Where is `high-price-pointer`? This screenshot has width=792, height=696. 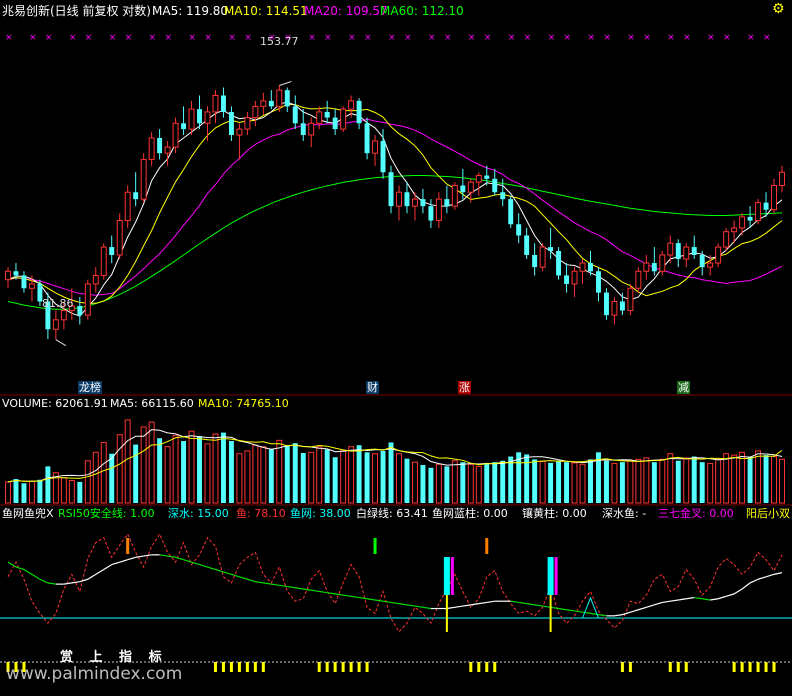 high-price-pointer is located at coordinates (285, 83).